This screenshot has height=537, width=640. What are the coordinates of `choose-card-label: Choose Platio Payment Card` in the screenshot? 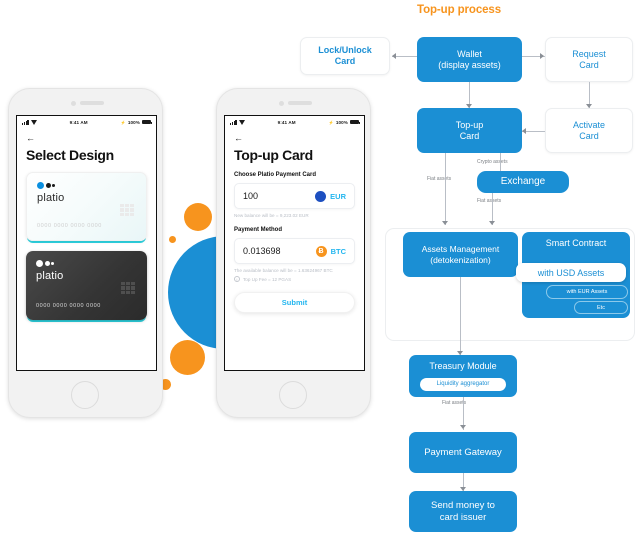 It's located at (275, 175).